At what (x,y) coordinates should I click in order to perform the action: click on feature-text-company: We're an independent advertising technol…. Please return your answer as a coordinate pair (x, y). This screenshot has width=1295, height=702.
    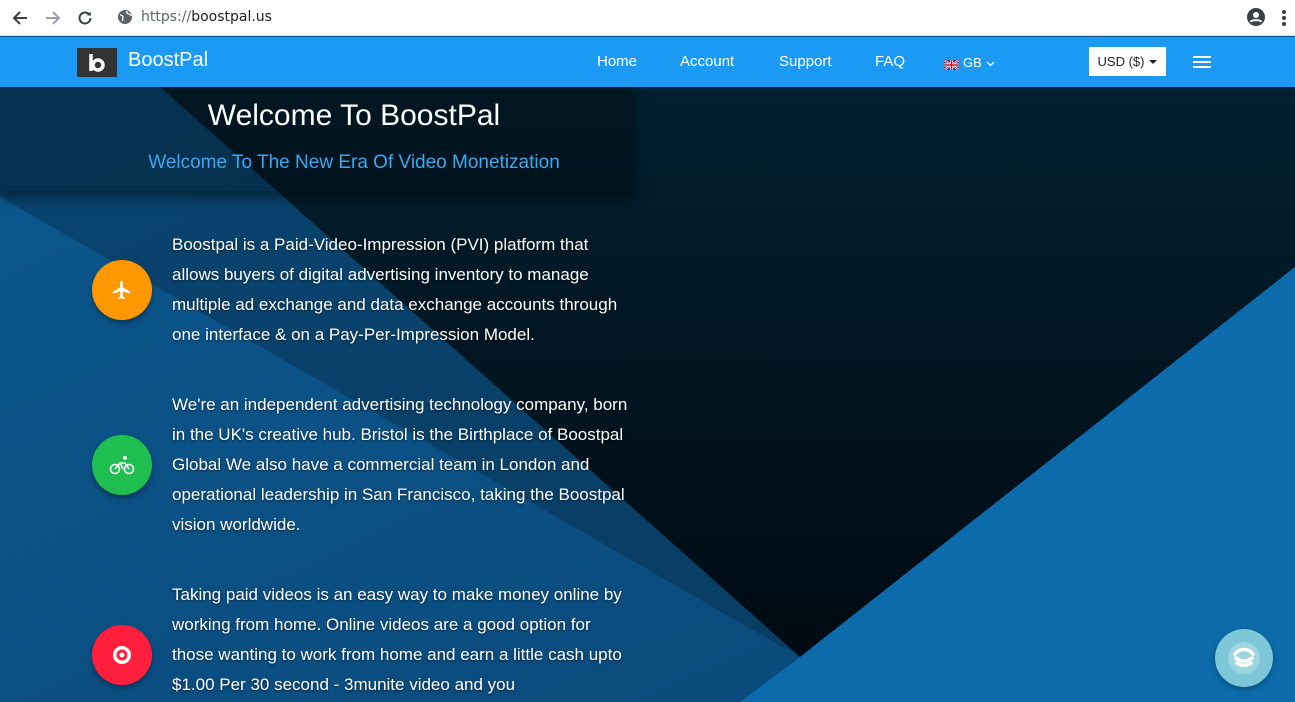
    Looking at the image, I should click on (400, 464).